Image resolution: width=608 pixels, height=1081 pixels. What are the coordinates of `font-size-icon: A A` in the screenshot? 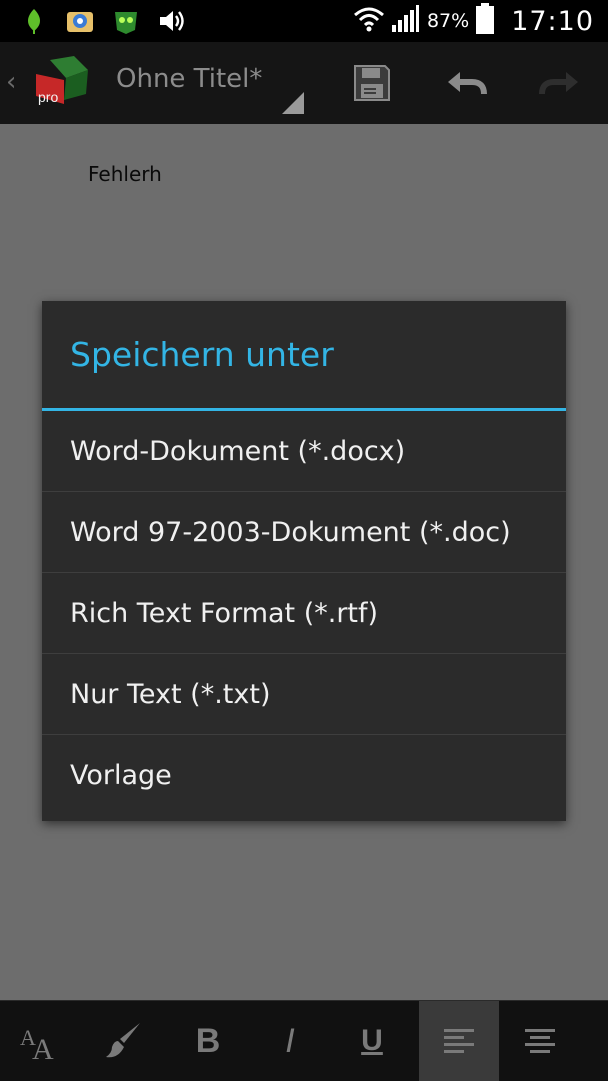 It's located at (37, 1043).